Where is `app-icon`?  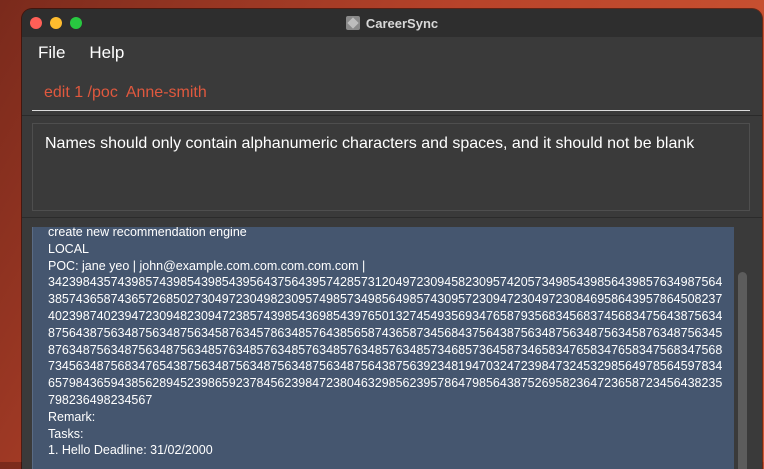 app-icon is located at coordinates (352, 23).